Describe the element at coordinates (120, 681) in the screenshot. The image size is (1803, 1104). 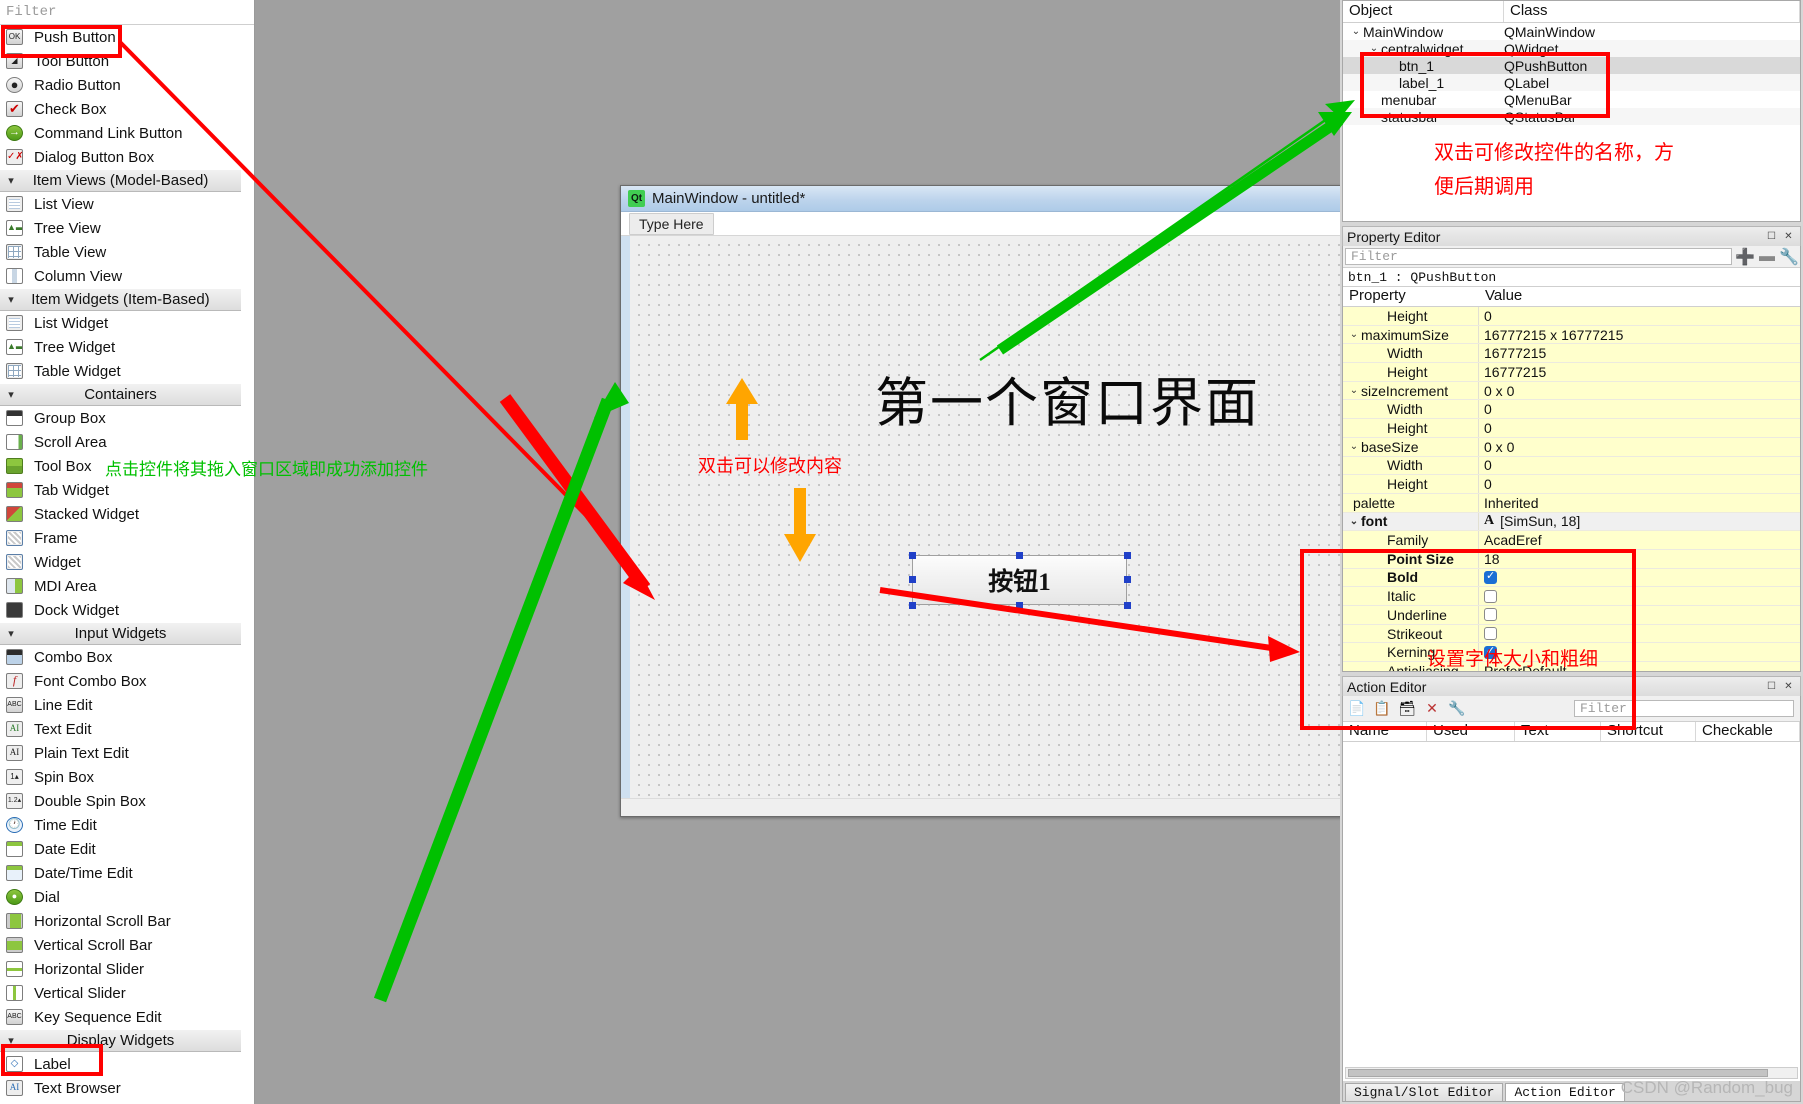
I see `widget-item-font-combo-box: f Font Combo Box` at that location.